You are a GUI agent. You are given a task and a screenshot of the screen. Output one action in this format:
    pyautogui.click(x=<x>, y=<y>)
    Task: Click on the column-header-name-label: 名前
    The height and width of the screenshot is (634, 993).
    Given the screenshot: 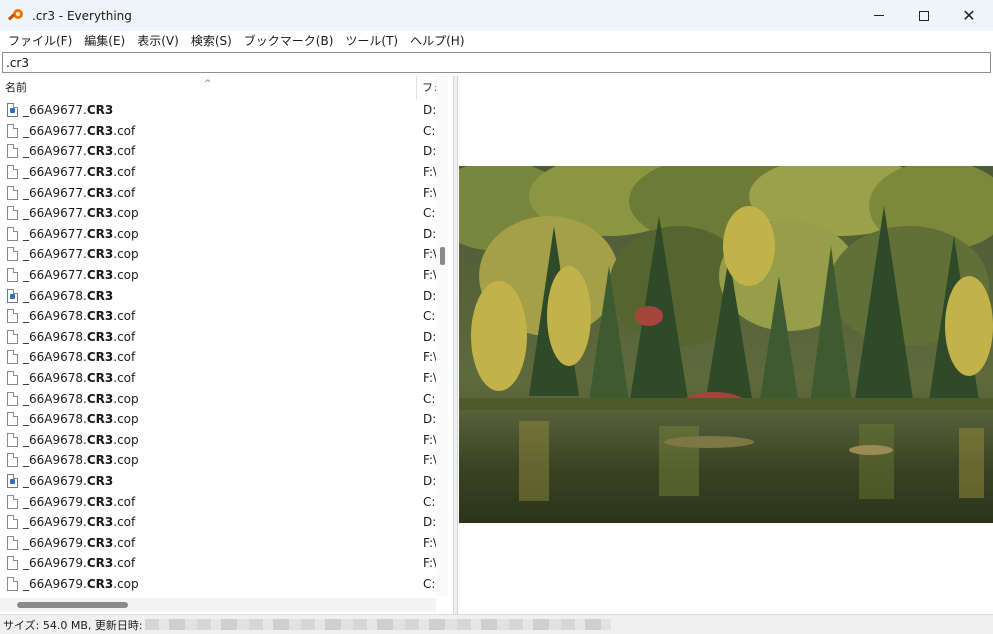 What is the action you would take?
    pyautogui.click(x=16, y=87)
    